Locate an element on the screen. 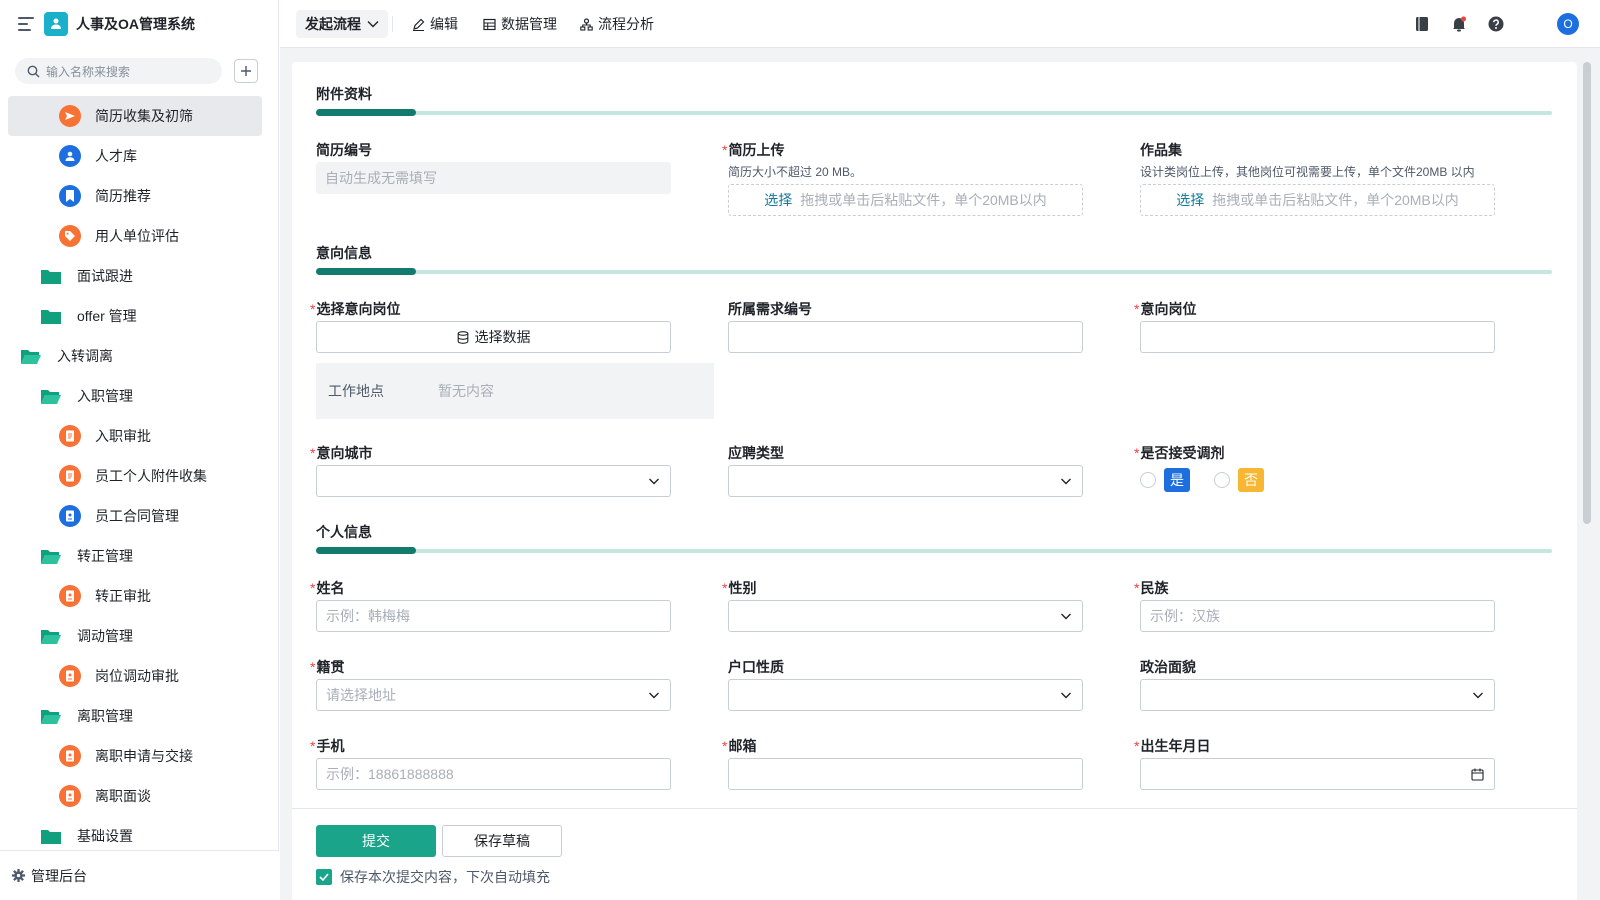  sidebar-item-regularization-manage: 转正管理 is located at coordinates (135, 556).